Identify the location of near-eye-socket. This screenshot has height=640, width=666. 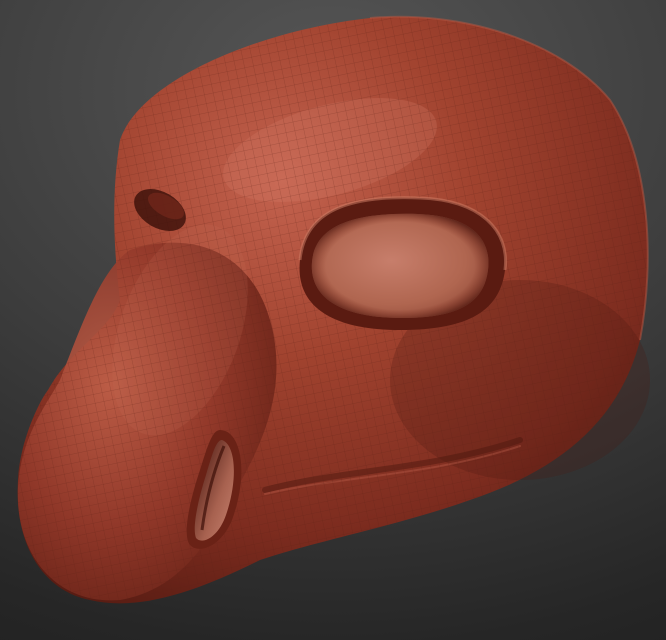
(403, 263).